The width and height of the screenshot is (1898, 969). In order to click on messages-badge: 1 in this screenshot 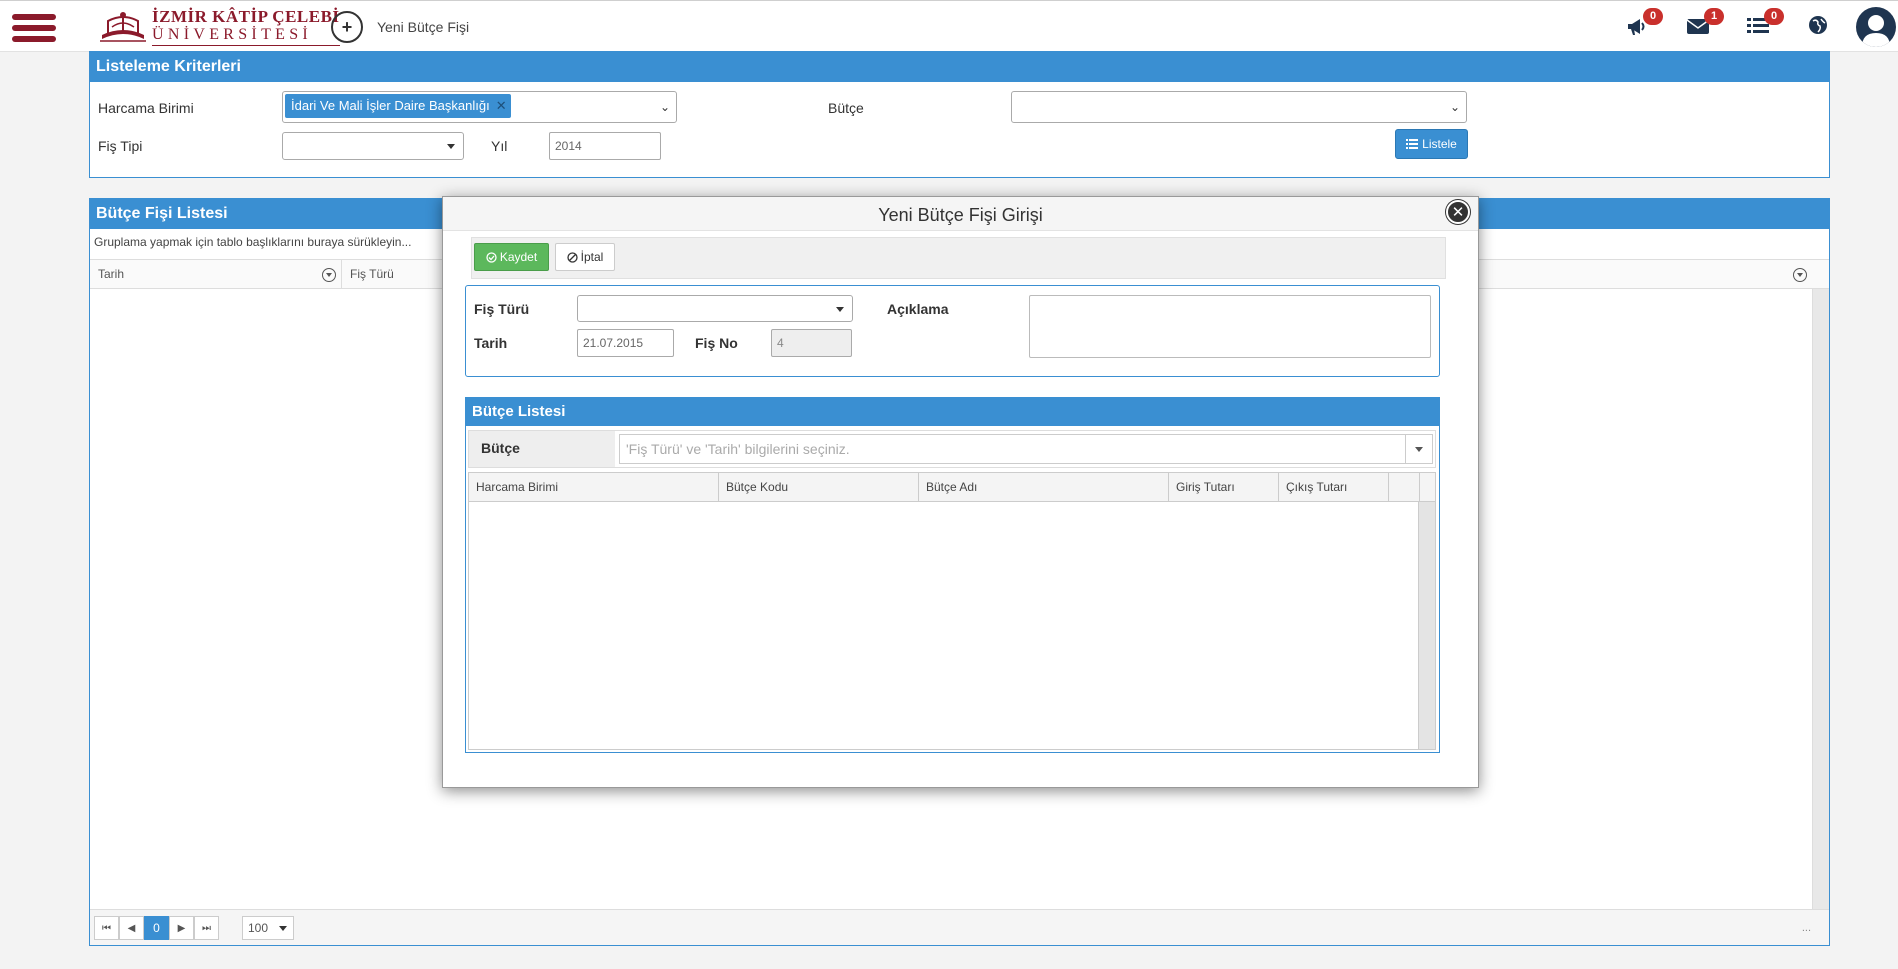, I will do `click(1714, 16)`.